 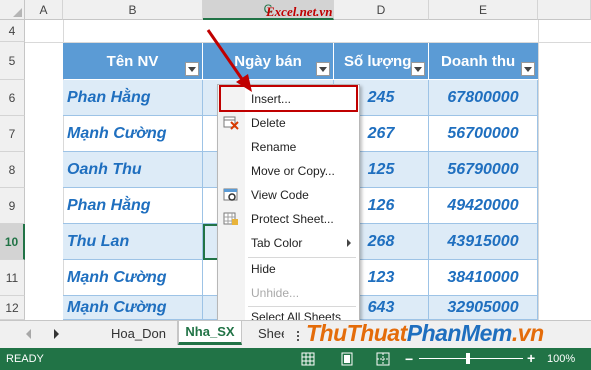 What do you see at coordinates (483, 242) in the screenshot?
I see `cell-doanh-thu: 43915000` at bounding box center [483, 242].